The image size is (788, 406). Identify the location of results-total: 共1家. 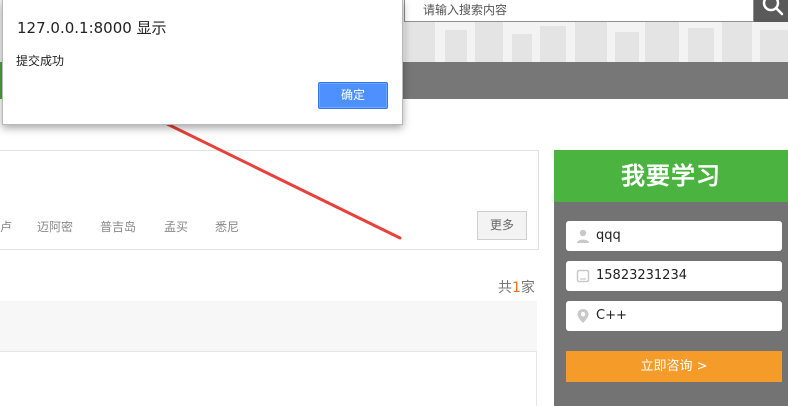
(516, 287).